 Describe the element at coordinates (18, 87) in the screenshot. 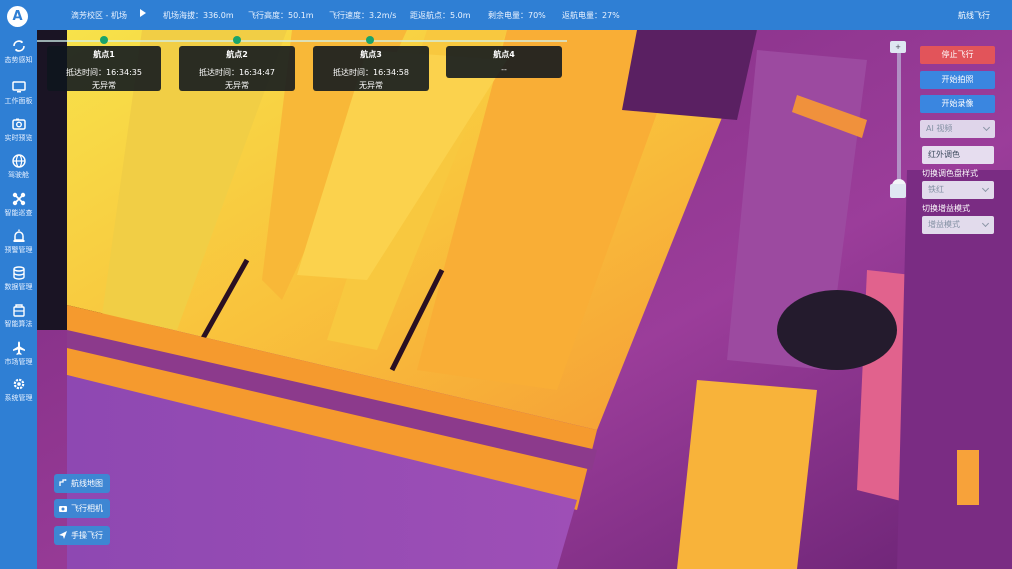

I see `monitor-icon` at that location.